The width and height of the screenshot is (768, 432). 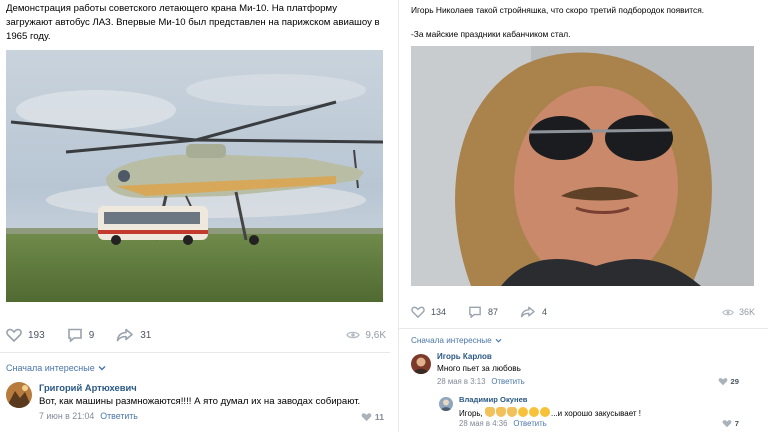 What do you see at coordinates (736, 423) in the screenshot?
I see `comment-like-count: 7` at bounding box center [736, 423].